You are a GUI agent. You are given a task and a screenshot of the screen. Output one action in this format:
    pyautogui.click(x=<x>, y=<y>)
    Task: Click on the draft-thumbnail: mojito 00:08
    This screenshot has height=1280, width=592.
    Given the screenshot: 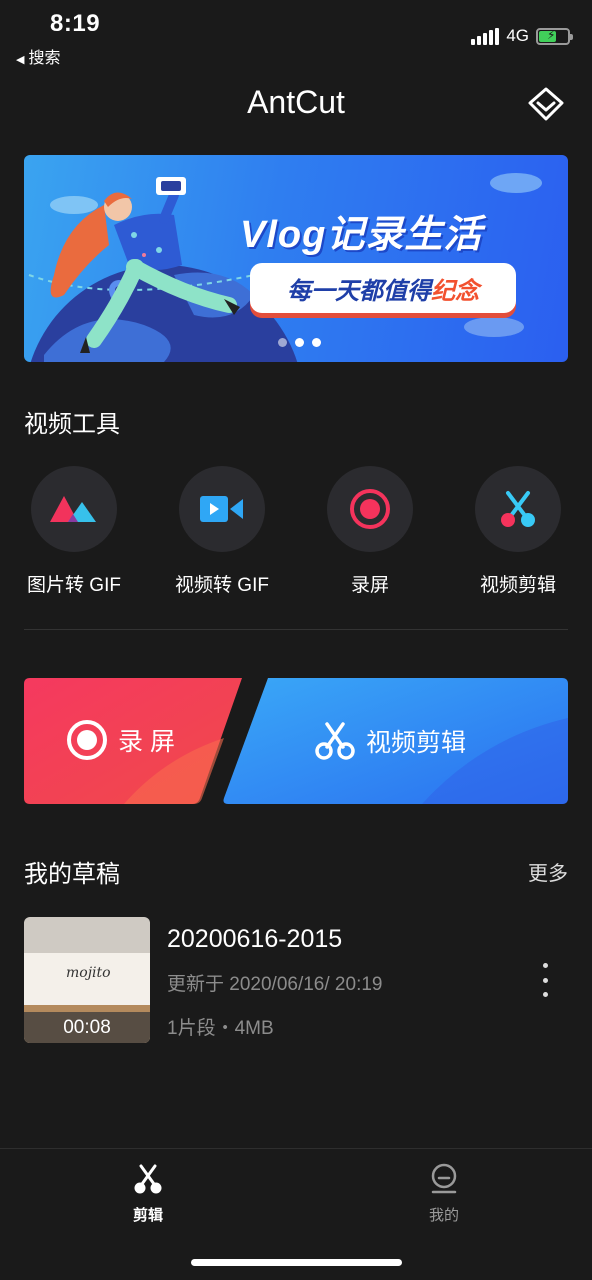 What is the action you would take?
    pyautogui.click(x=87, y=980)
    